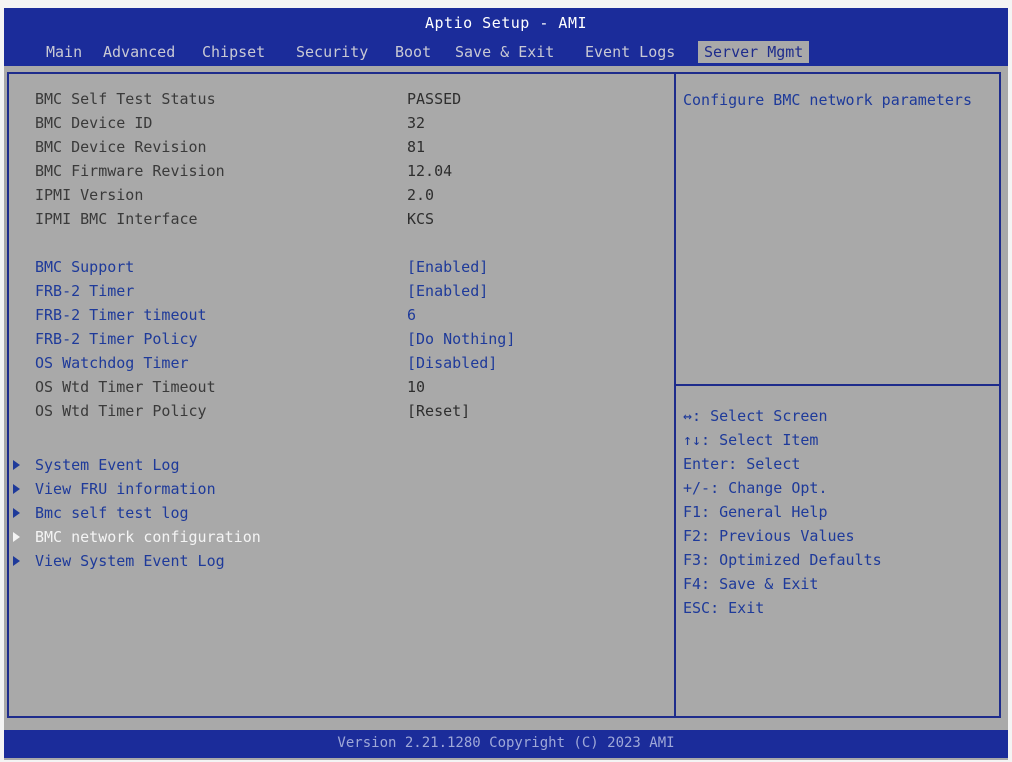 The width and height of the screenshot is (1012, 762). What do you see at coordinates (121, 315) in the screenshot?
I see `setting-label: FRB-2 Timer timeout` at bounding box center [121, 315].